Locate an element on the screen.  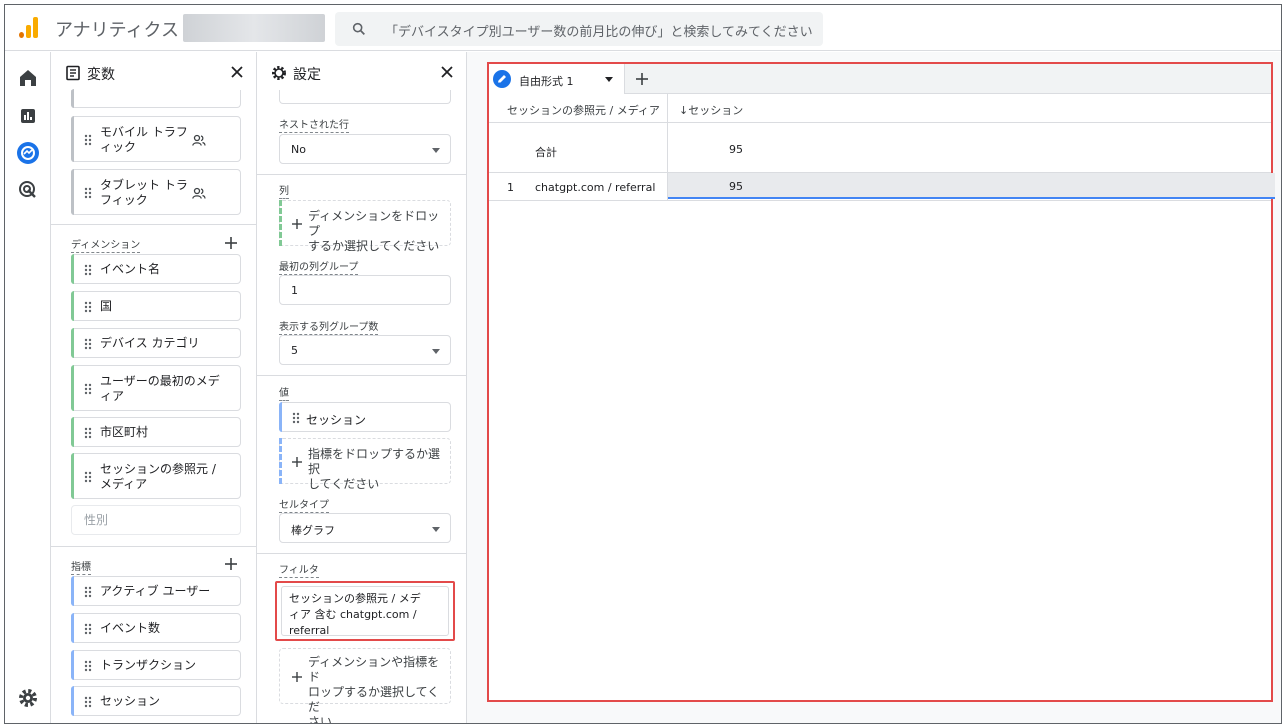
nested-rows-value: No is located at coordinates (298, 149).